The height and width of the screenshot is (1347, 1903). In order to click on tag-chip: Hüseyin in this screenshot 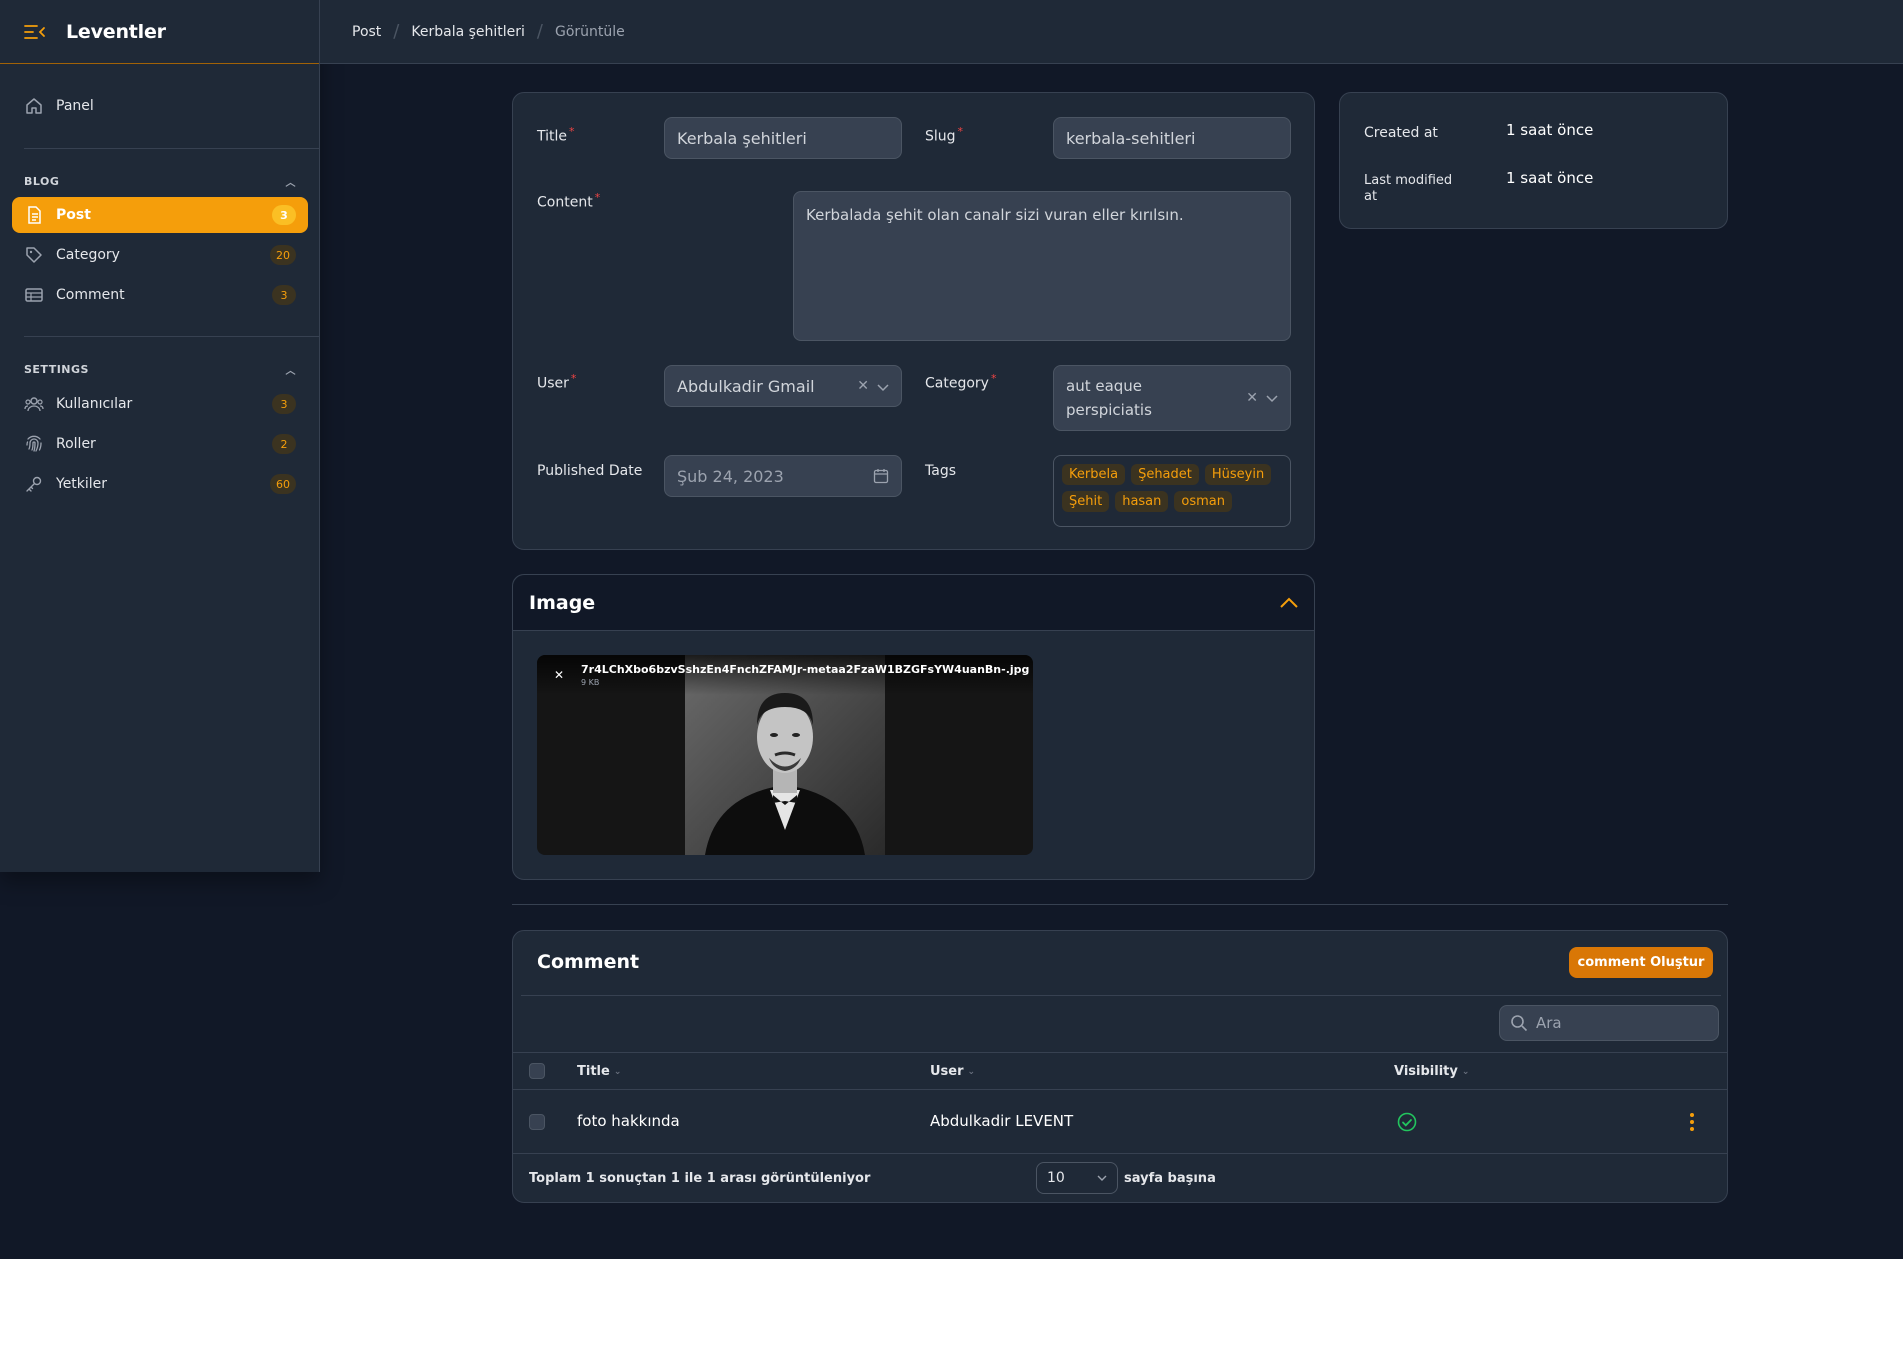, I will do `click(1238, 474)`.